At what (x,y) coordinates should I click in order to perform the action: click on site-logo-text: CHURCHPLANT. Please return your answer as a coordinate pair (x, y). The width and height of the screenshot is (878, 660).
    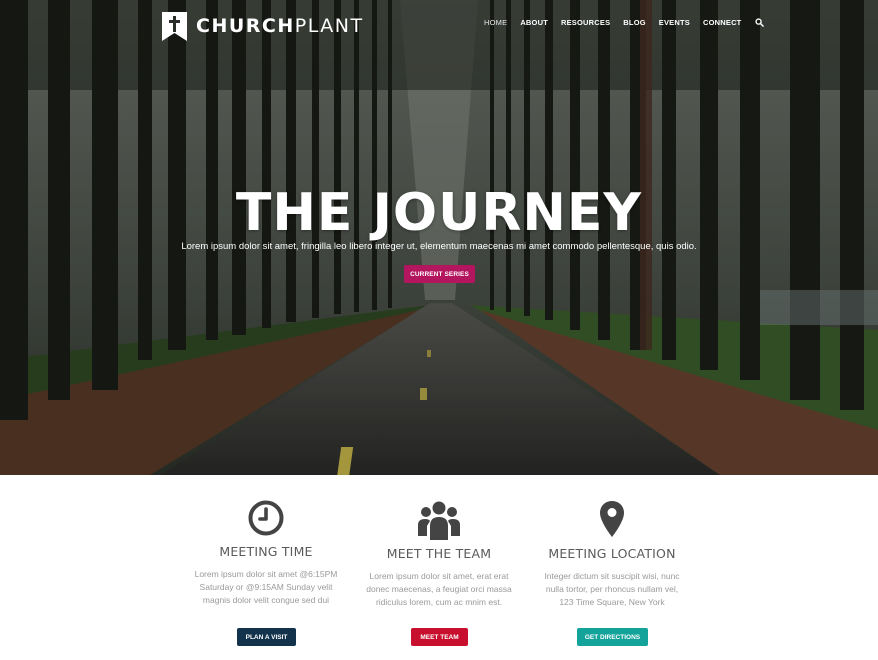
    Looking at the image, I should click on (280, 25).